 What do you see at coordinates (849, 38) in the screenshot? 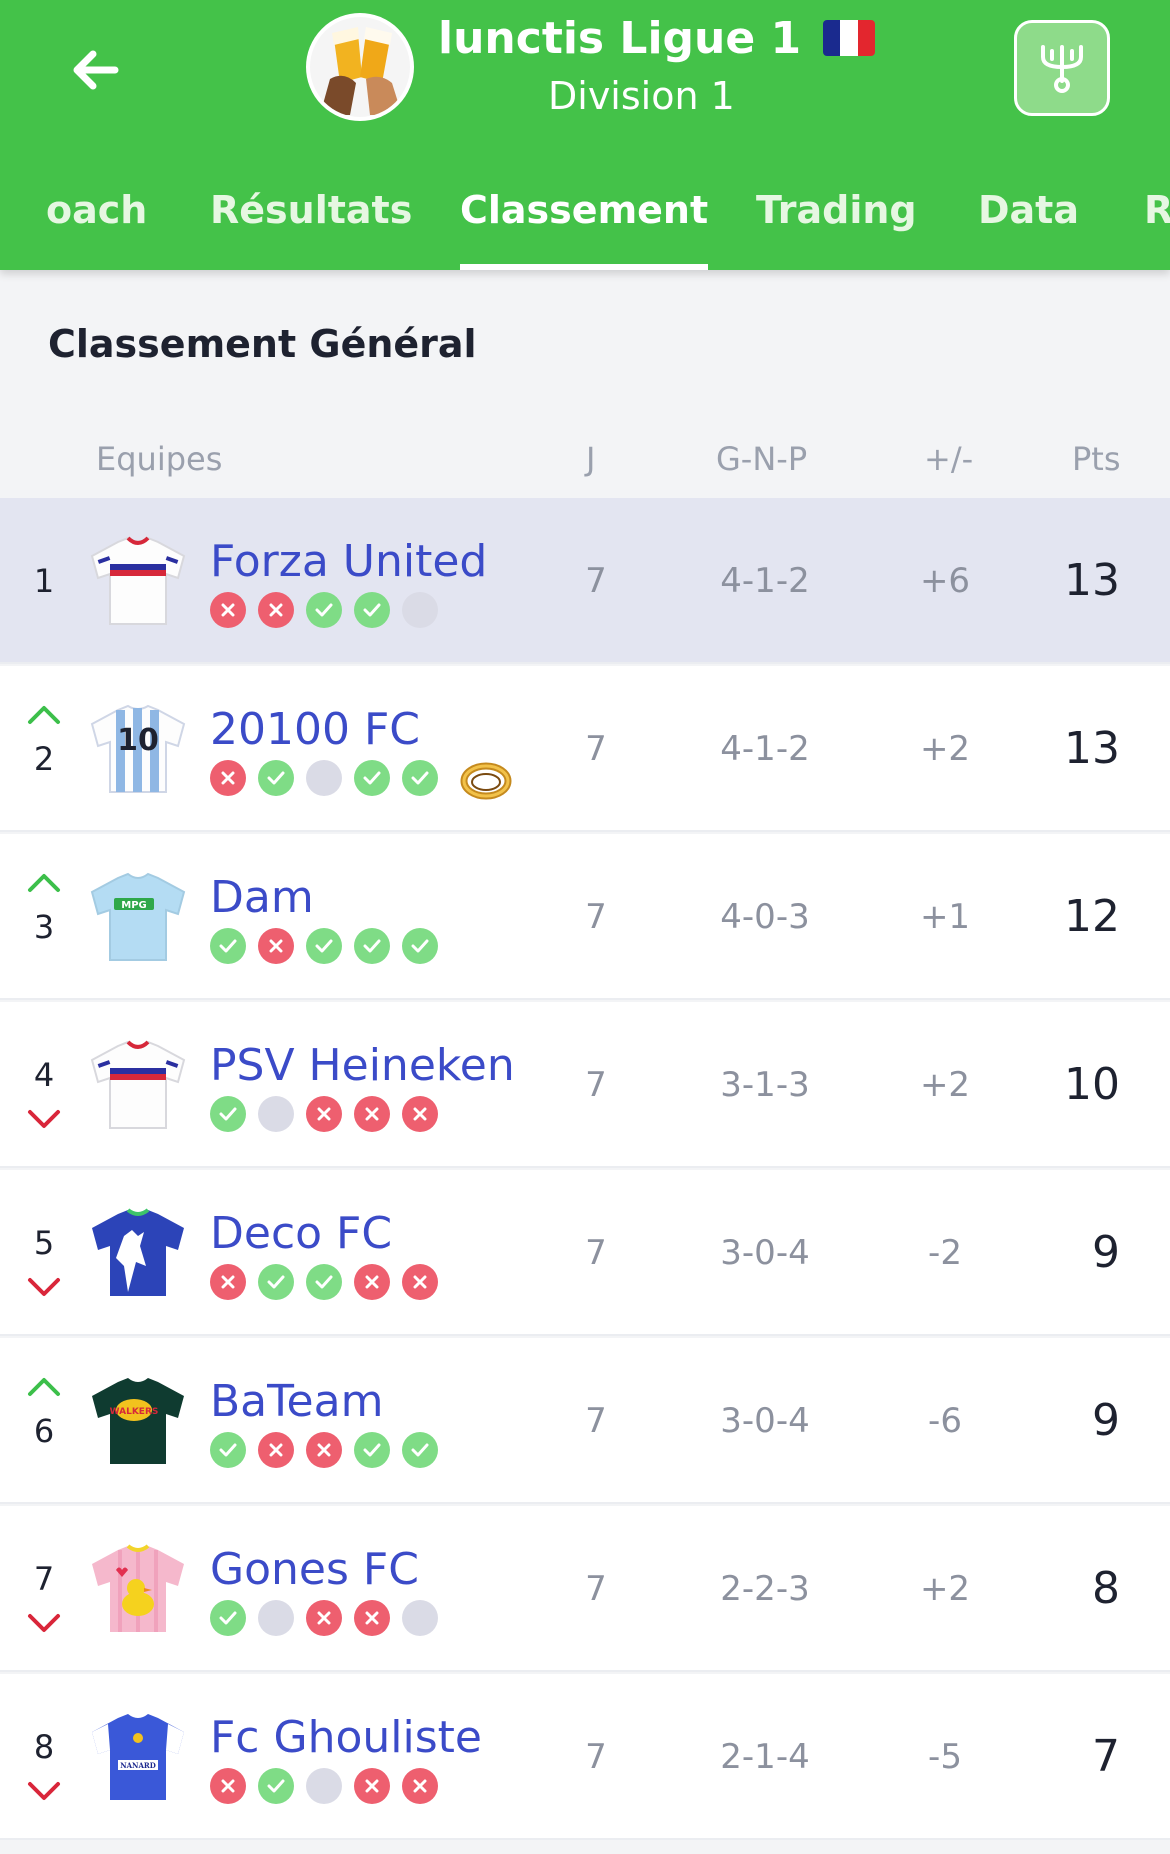
I see `france-flag-icon` at bounding box center [849, 38].